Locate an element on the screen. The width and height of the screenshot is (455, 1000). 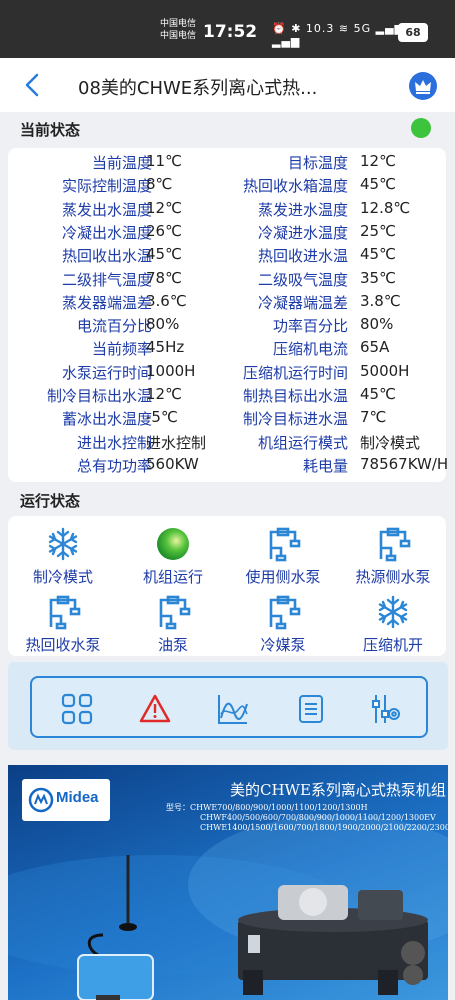
status-row: 当前温度 11℃ 目标温度 12℃ is located at coordinates (227, 163).